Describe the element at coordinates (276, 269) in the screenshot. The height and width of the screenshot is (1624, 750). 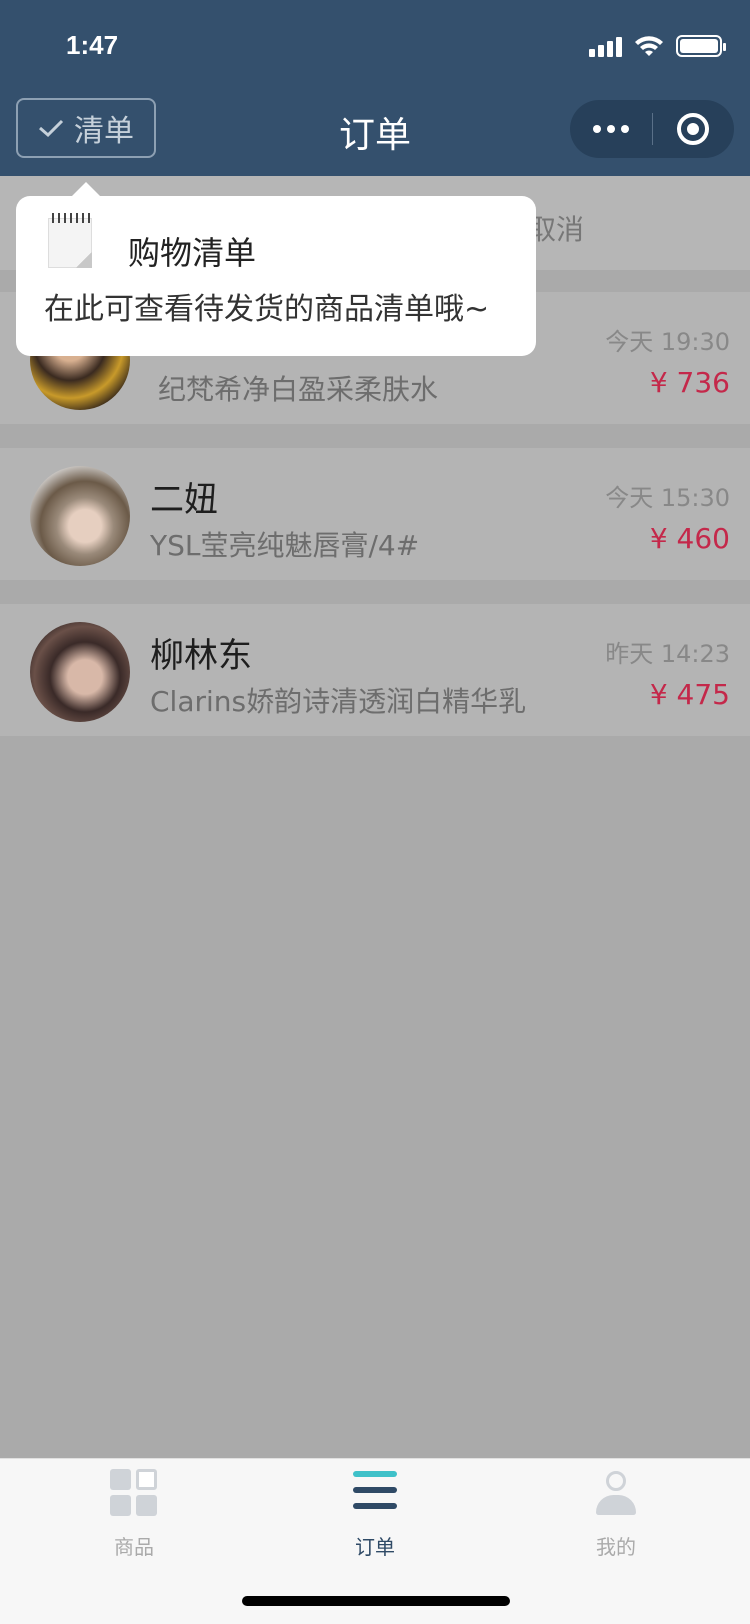
I see `shopping-list-tooltip: 购物清单 在此可查看待发货的商品清单哦~` at that location.